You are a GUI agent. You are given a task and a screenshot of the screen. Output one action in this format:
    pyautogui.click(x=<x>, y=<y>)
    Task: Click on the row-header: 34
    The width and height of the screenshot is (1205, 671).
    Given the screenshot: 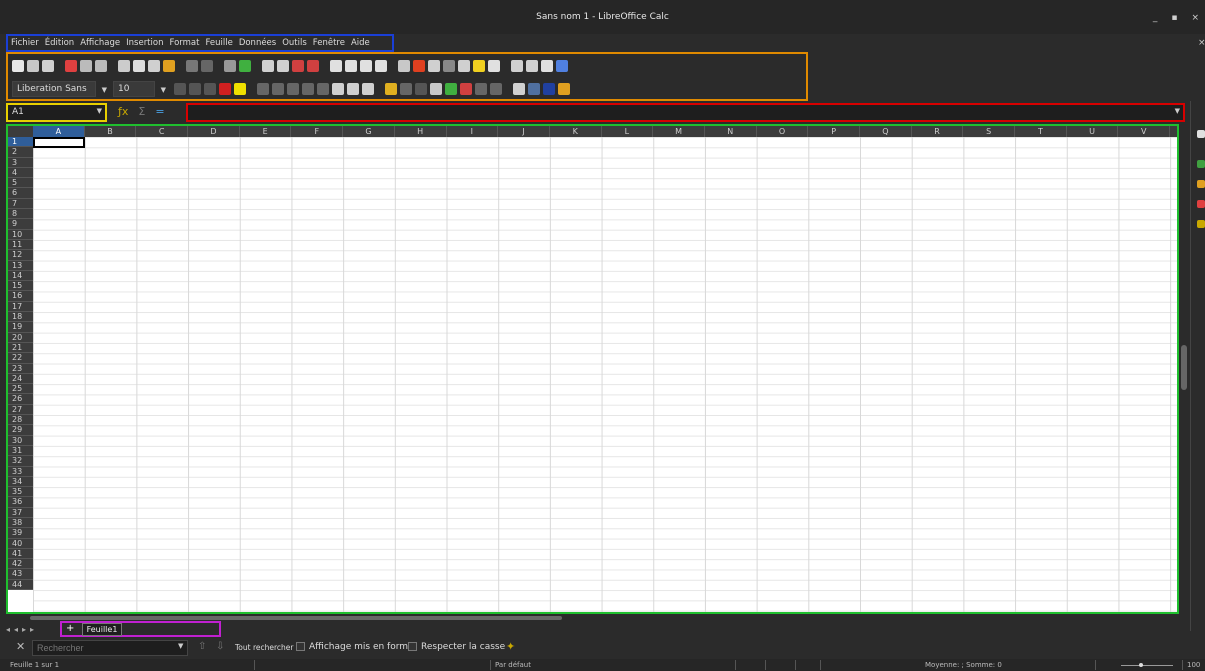 What is the action you would take?
    pyautogui.click(x=20, y=482)
    